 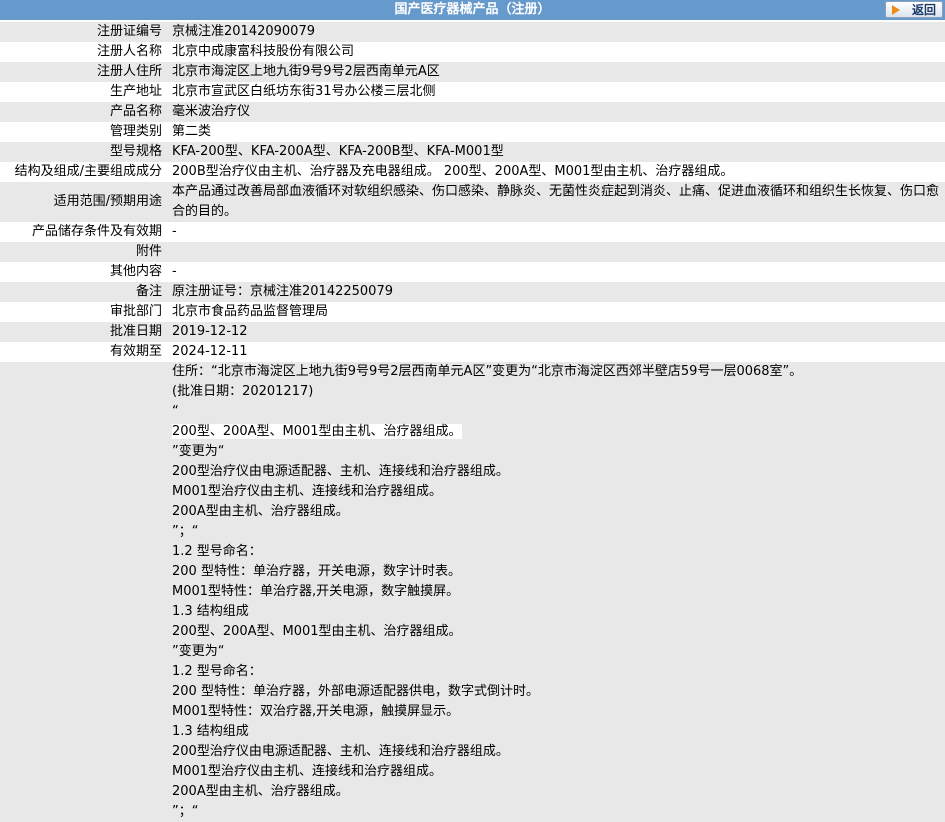 I want to click on back-button: 返回, so click(x=914, y=9).